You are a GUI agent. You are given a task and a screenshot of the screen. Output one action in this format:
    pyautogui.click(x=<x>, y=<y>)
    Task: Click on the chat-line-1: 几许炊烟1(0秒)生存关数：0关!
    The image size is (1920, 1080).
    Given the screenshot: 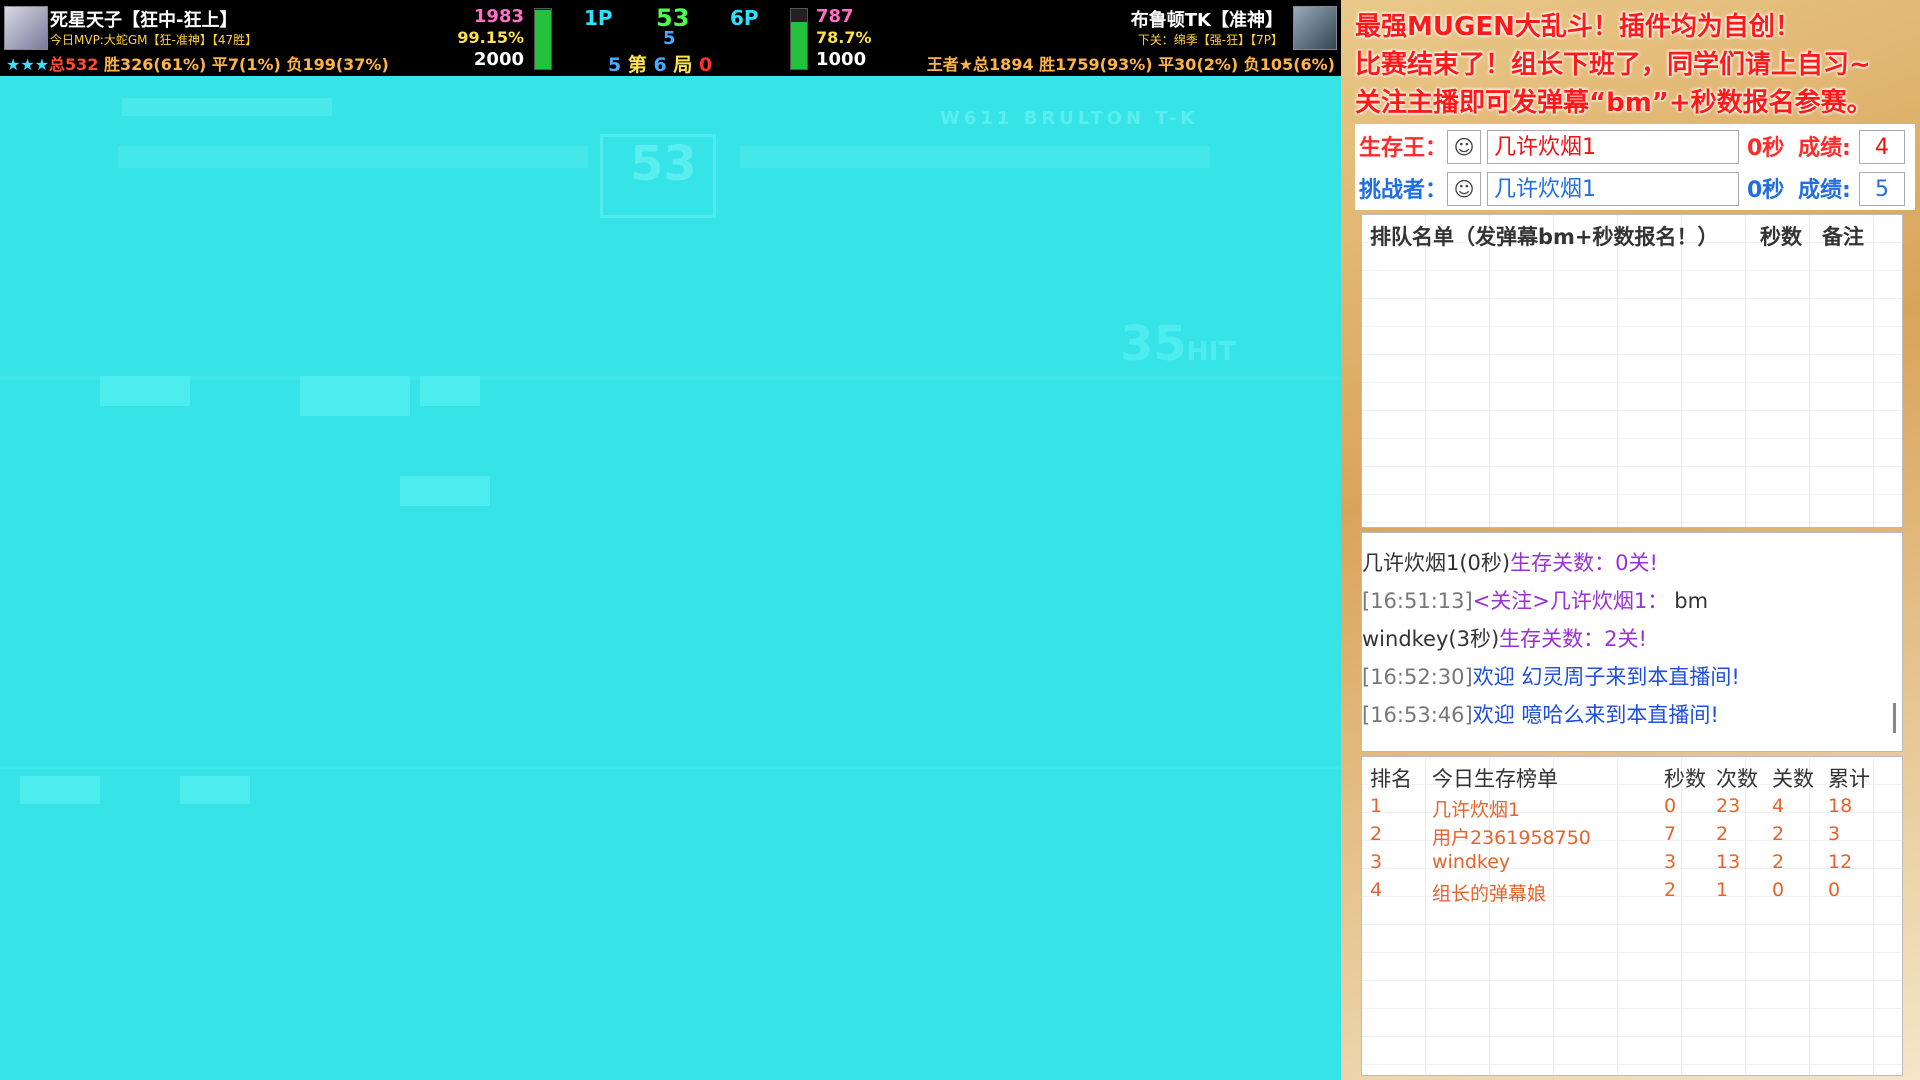 What is the action you would take?
    pyautogui.click(x=1510, y=562)
    